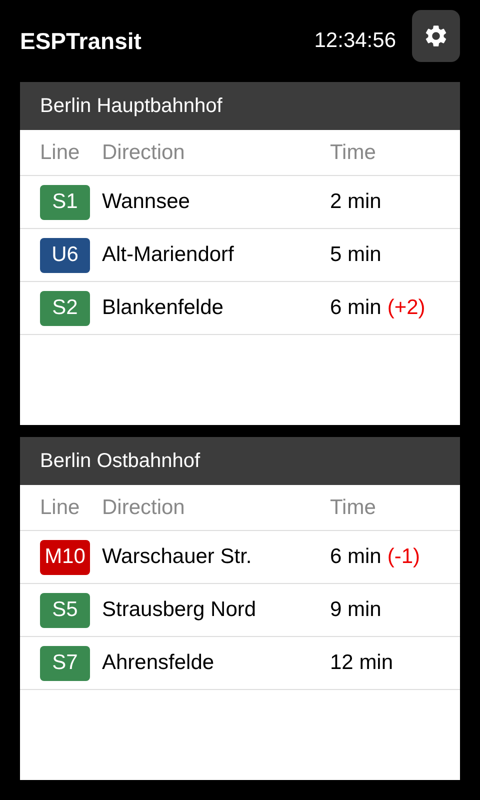  Describe the element at coordinates (146, 202) in the screenshot. I see `direction-text: Wannsee` at that location.